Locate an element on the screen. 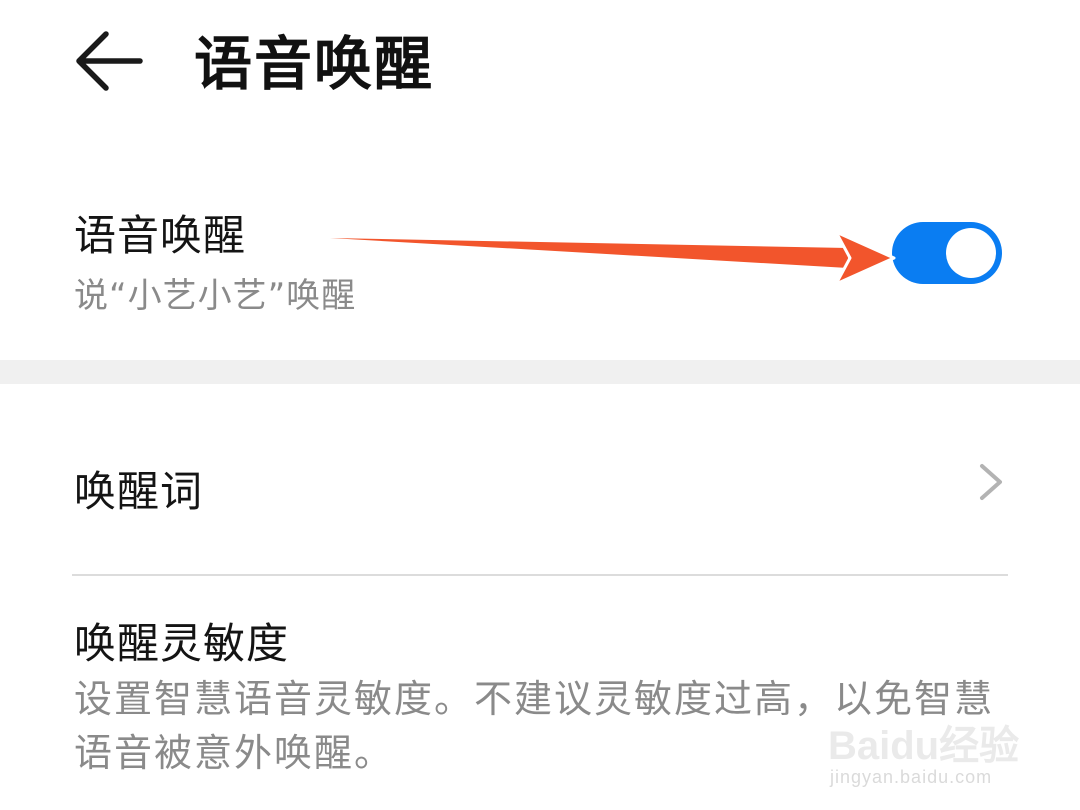 The width and height of the screenshot is (1080, 810). voice-wake-toggle is located at coordinates (947, 253).